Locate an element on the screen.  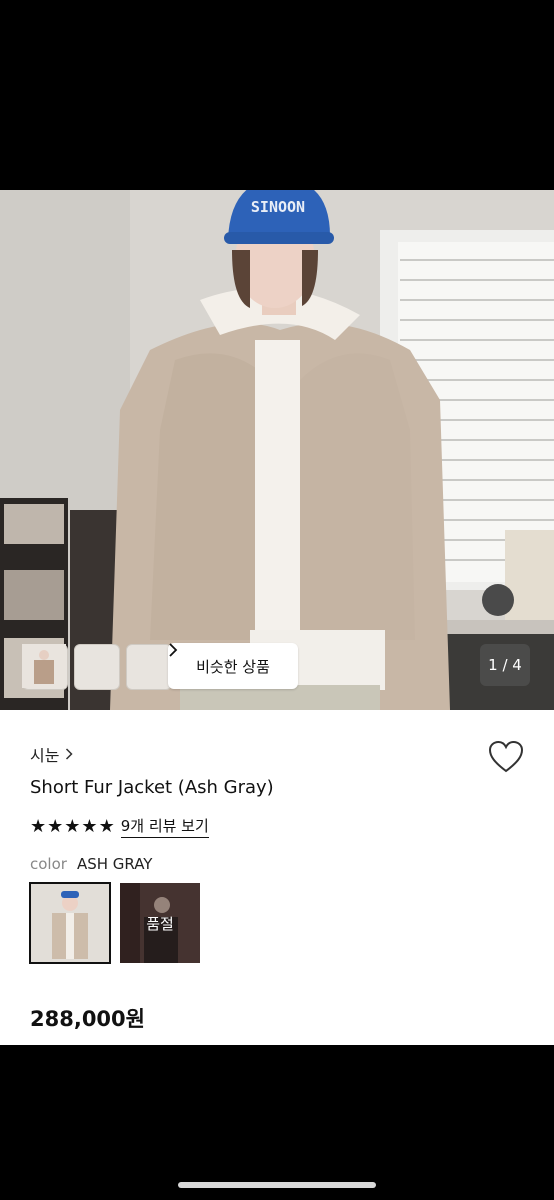
soldout-label: 품절 is located at coordinates (160, 923).